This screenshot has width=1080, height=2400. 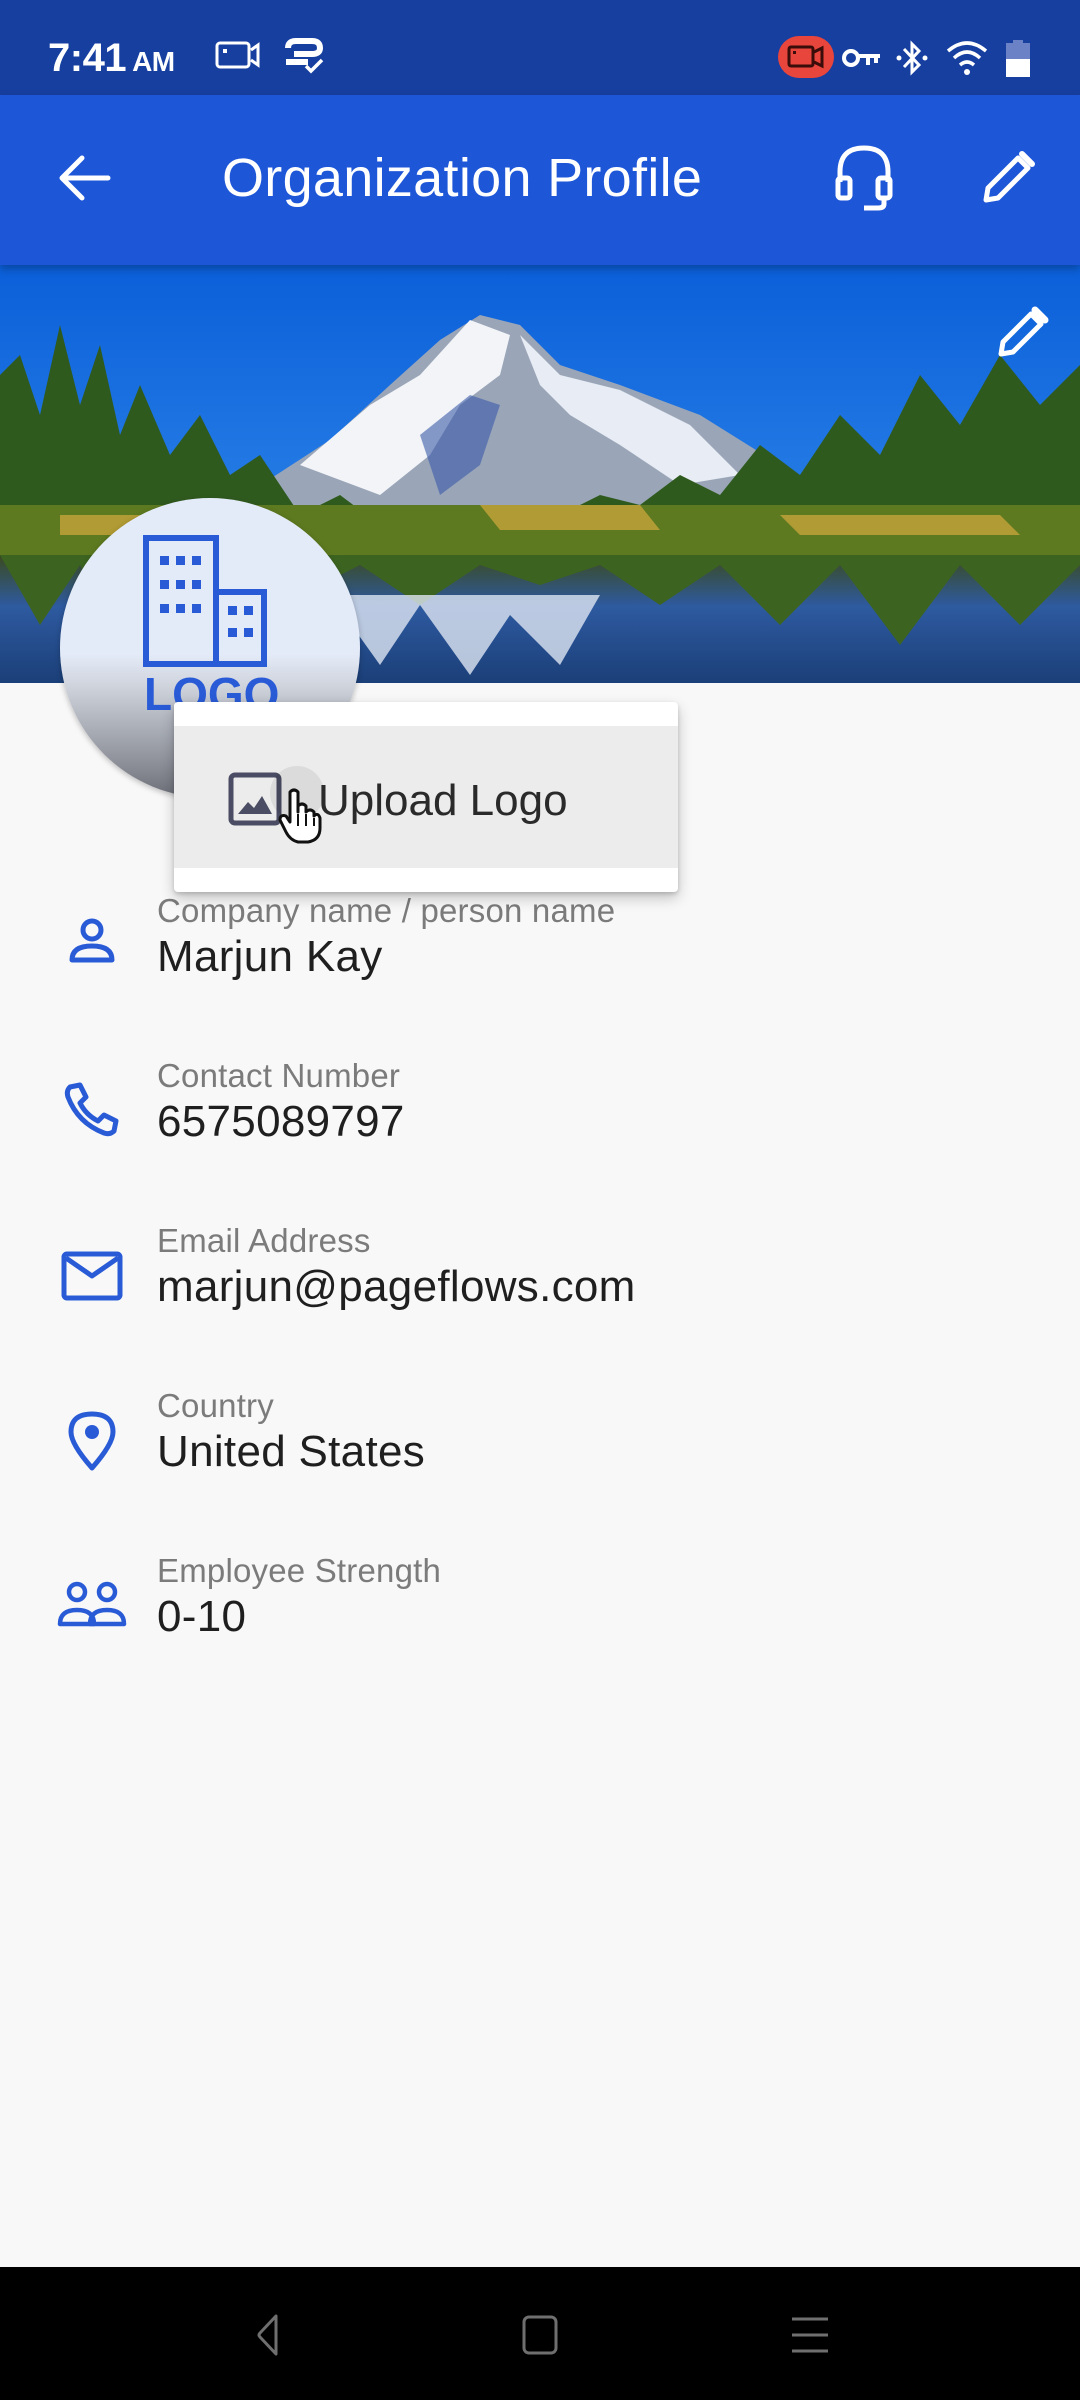 I want to click on system-nav-bar, so click(x=540, y=2333).